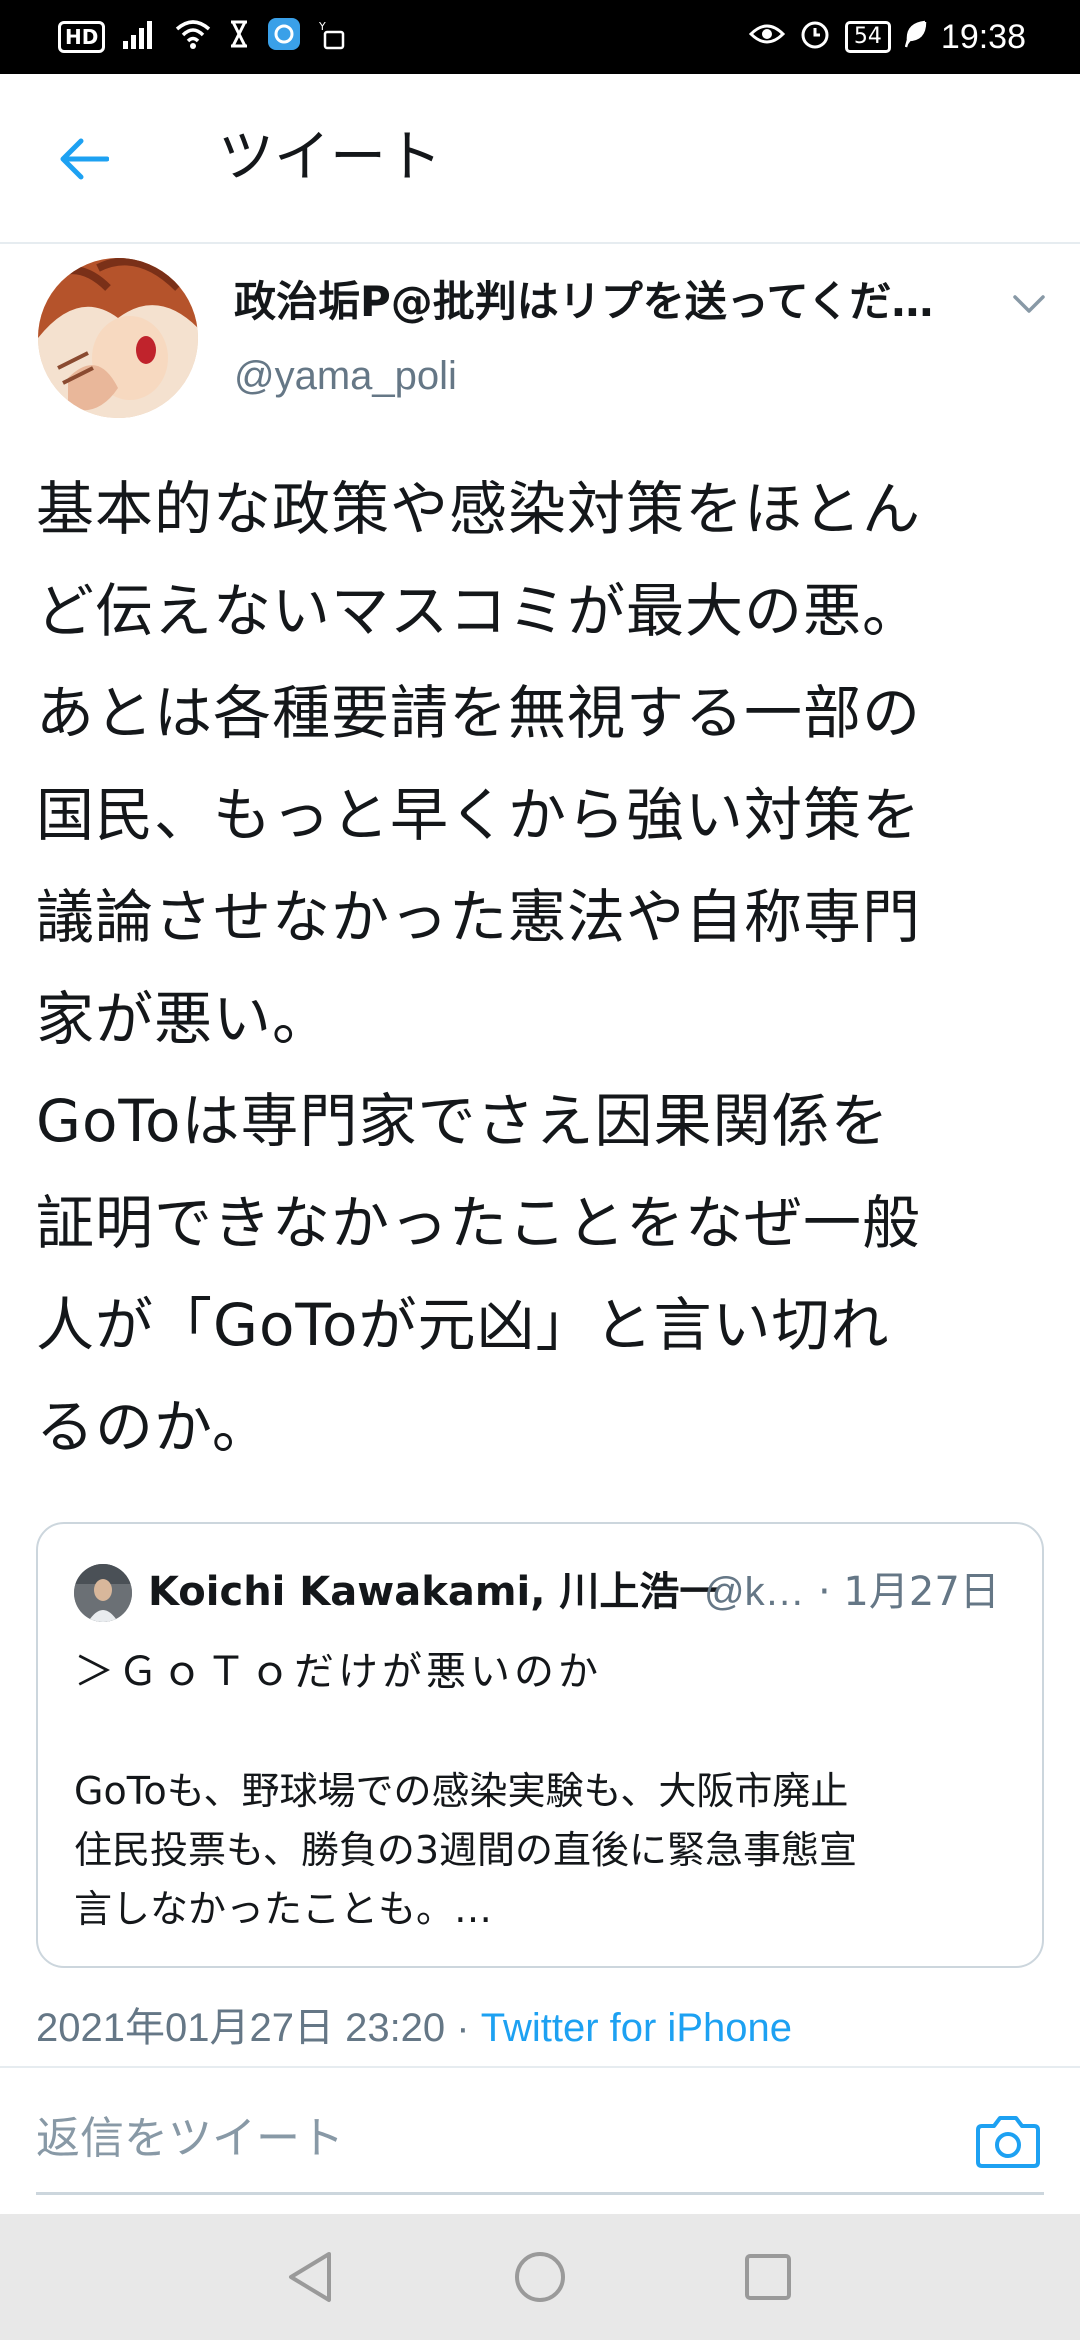  I want to click on quoted-author-avatar, so click(103, 1593).